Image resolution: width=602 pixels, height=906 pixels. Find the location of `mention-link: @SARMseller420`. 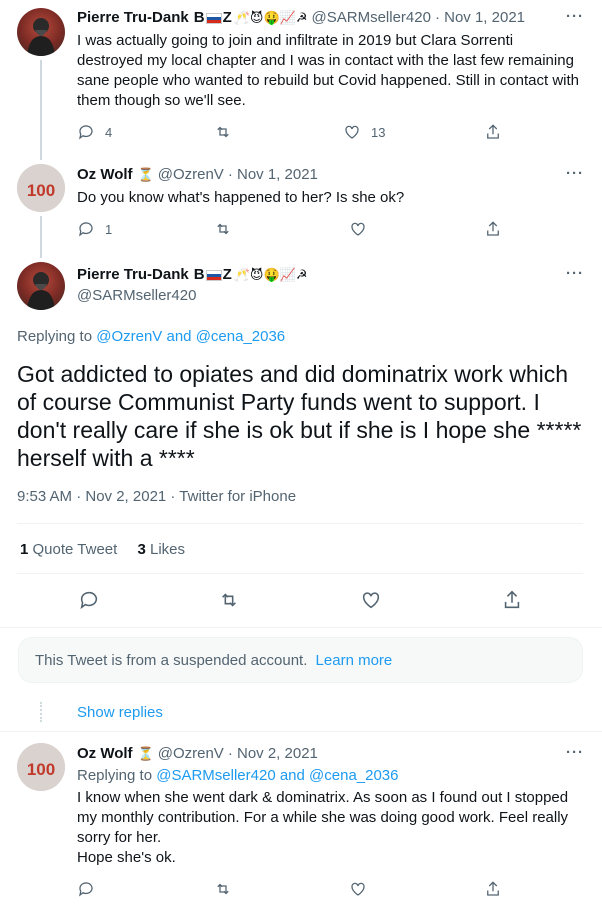

mention-link: @SARMseller420 is located at coordinates (215, 775).